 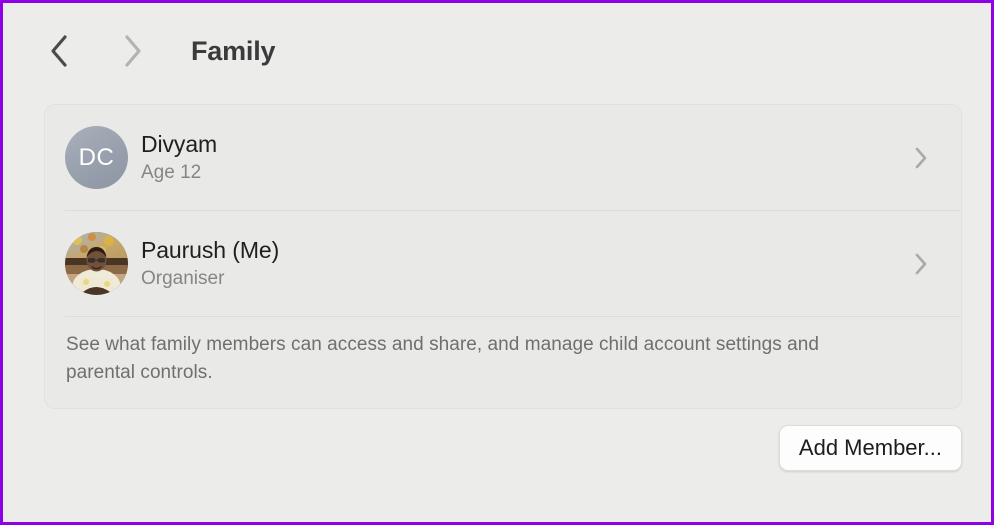 I want to click on member-text: Paurush (Me) Organiser, so click(x=210, y=264).